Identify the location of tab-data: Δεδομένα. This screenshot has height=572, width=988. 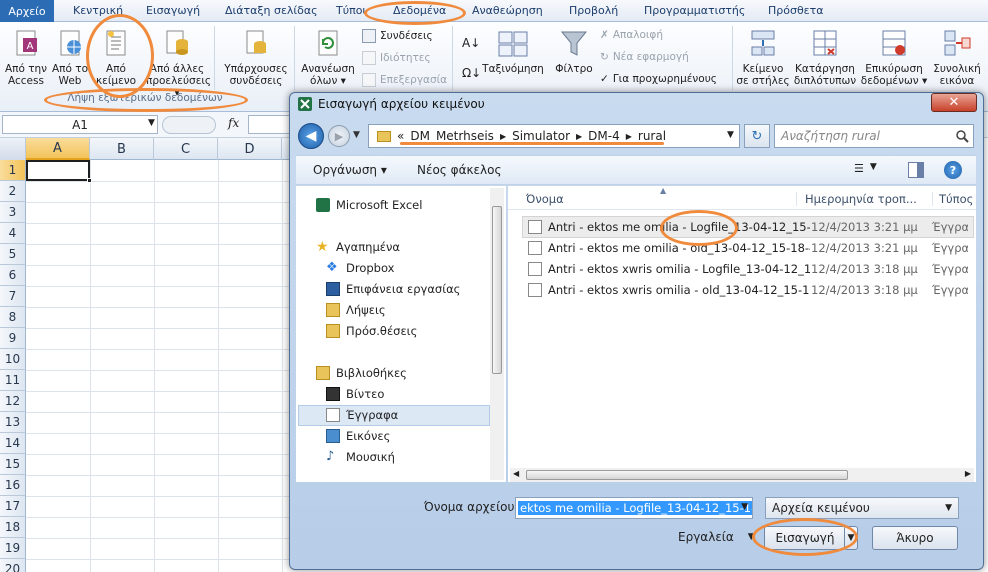
(419, 10).